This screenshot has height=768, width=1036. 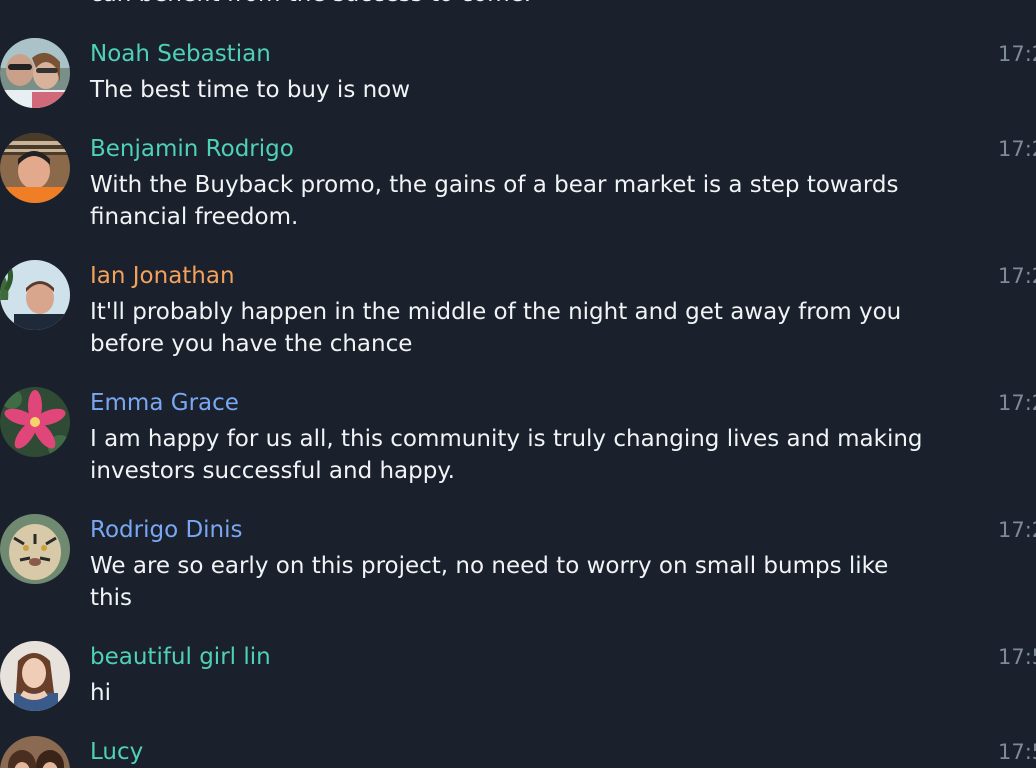 What do you see at coordinates (116, 752) in the screenshot?
I see `sender-name: Lucy` at bounding box center [116, 752].